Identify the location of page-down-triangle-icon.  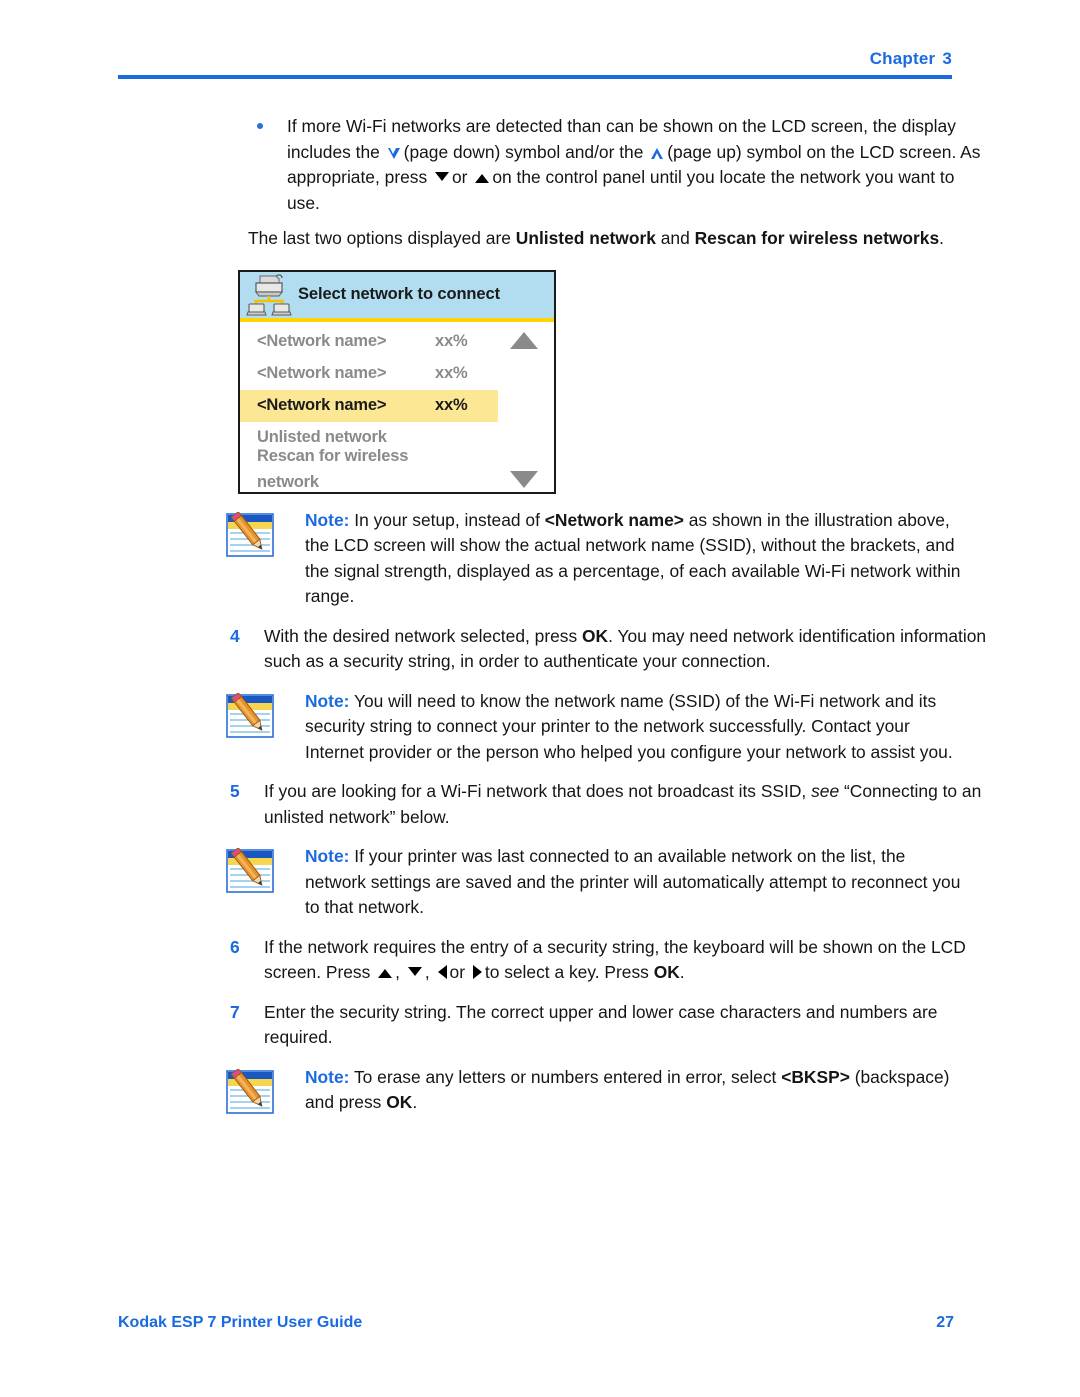
(394, 153).